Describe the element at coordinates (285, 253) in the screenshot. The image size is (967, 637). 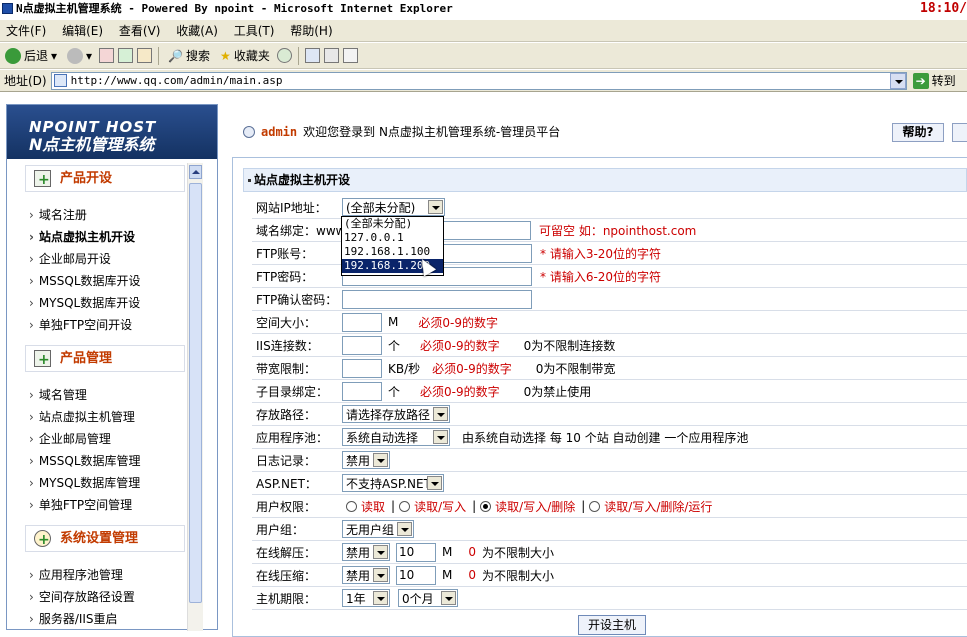
I see `ftp-user-label: FTP账号：` at that location.